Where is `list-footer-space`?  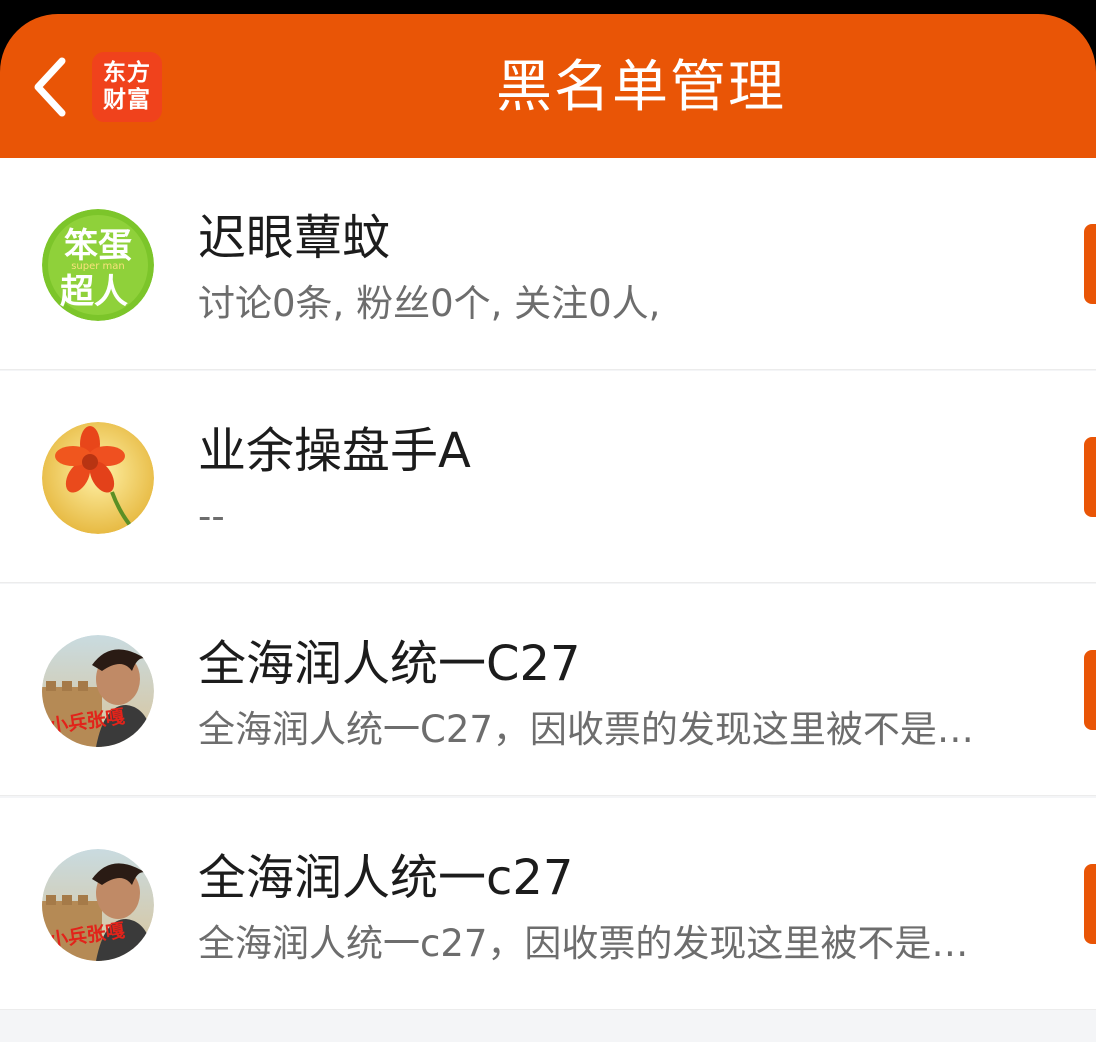 list-footer-space is located at coordinates (548, 1027).